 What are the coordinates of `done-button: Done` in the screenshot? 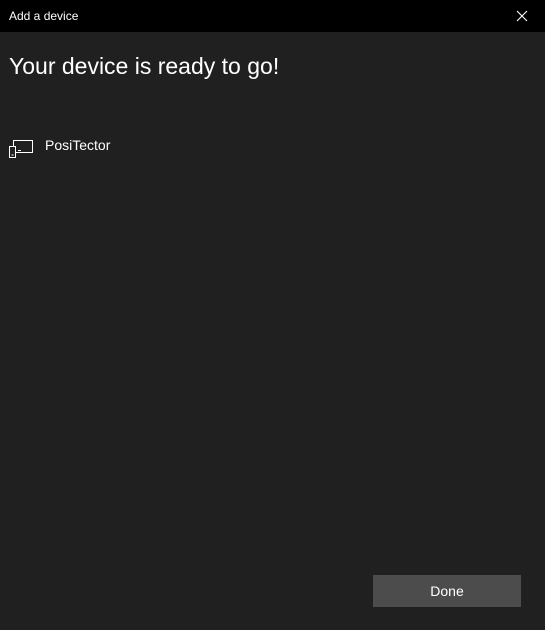 It's located at (447, 591).